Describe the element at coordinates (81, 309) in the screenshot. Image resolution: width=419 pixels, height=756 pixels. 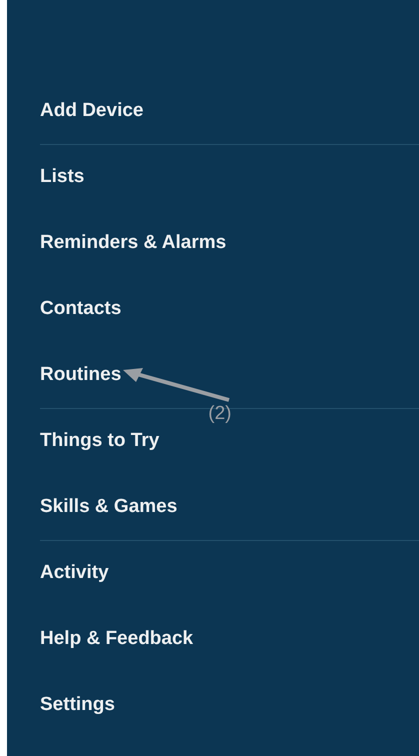
I see `menu-item: Contacts` at that location.